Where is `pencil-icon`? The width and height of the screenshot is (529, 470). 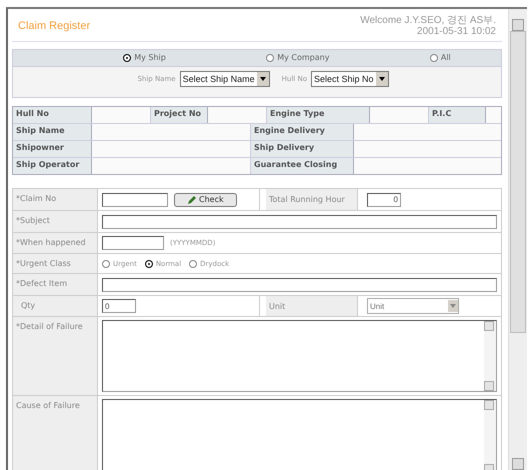
pencil-icon is located at coordinates (191, 199).